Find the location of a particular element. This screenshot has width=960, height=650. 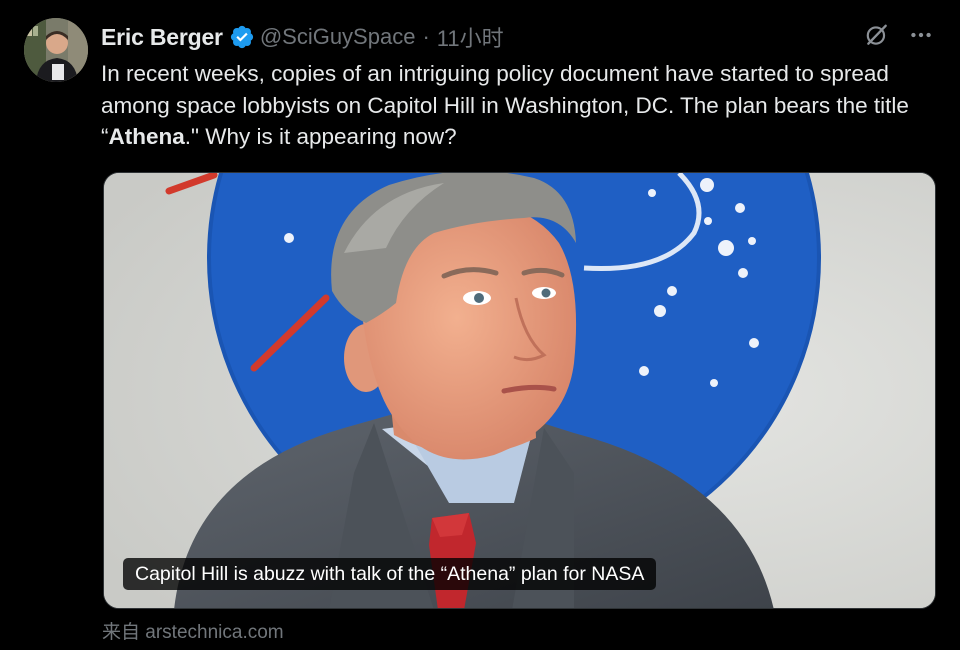

tweet-text-bold: Athena is located at coordinates (146, 136).